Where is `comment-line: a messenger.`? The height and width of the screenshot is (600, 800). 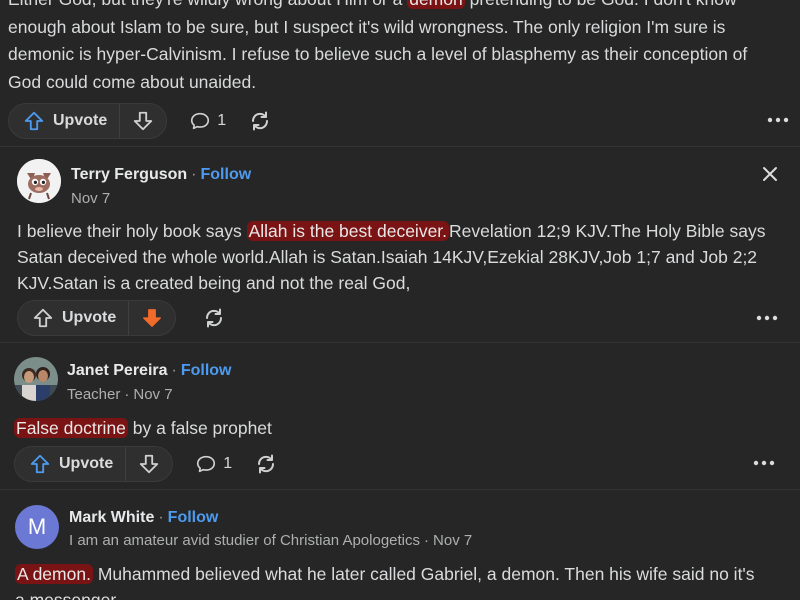
comment-line: a messenger. is located at coordinates (68, 595).